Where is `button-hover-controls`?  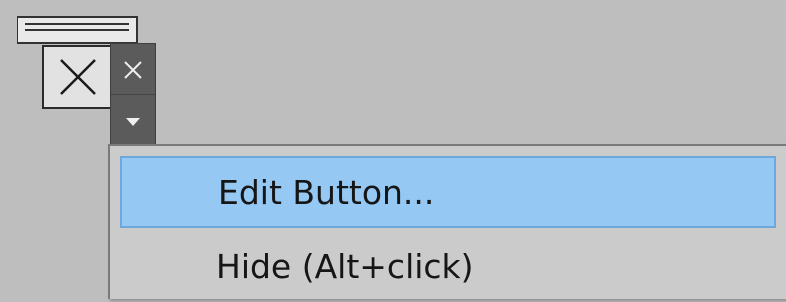
button-hover-controls is located at coordinates (133, 95).